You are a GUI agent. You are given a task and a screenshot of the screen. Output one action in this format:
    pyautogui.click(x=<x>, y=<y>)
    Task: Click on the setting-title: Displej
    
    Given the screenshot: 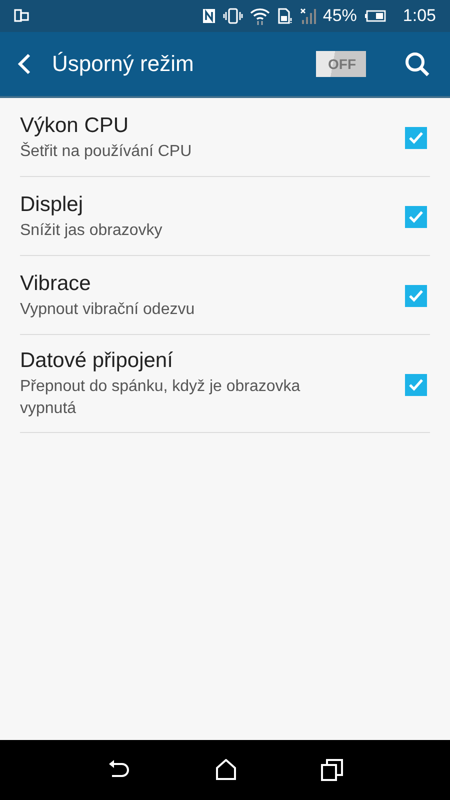 What is the action you would take?
    pyautogui.click(x=52, y=204)
    